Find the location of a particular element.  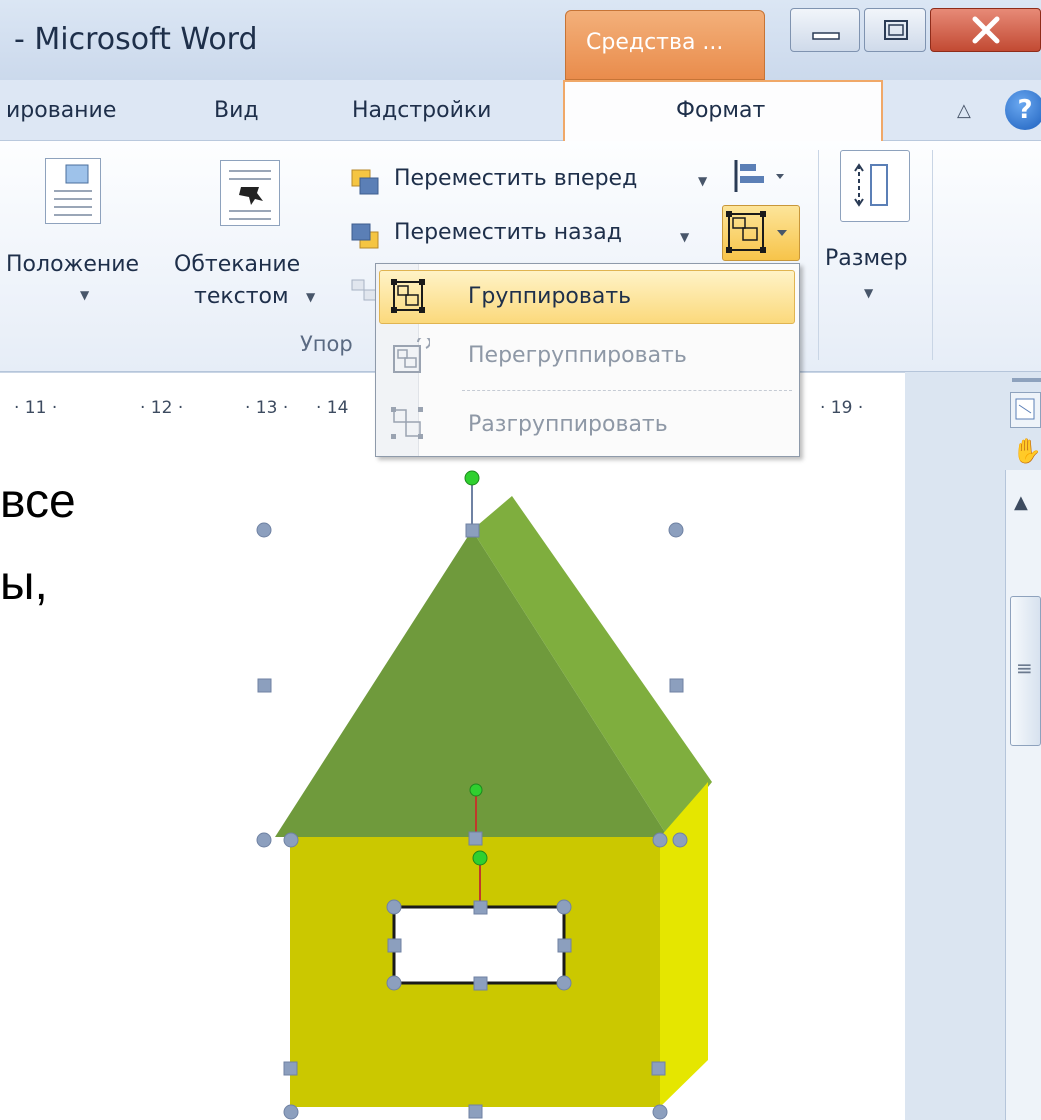

ruler-mark: · 11 · is located at coordinates (36, 408).